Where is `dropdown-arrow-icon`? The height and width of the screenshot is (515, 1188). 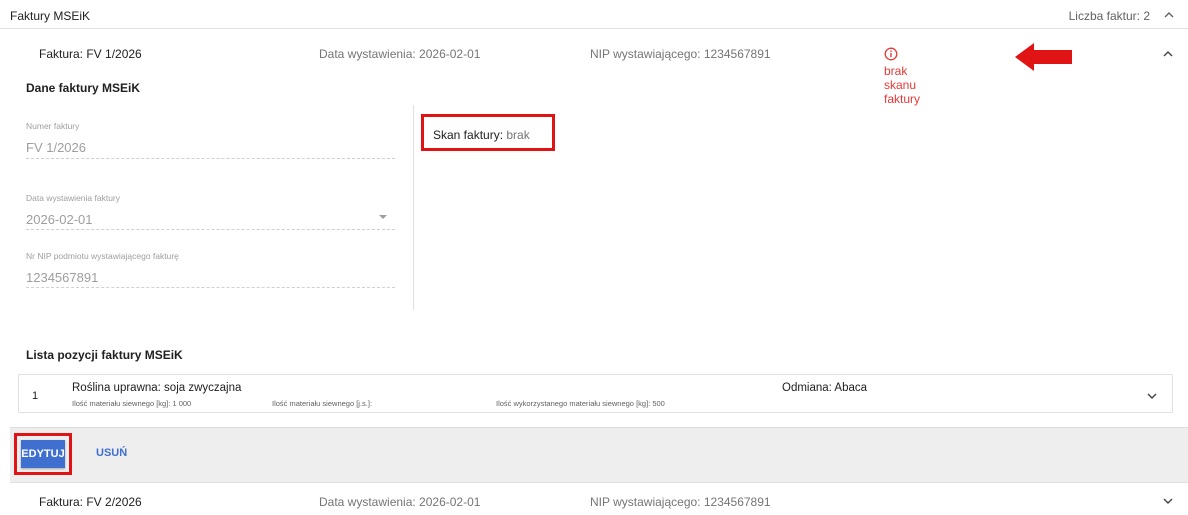 dropdown-arrow-icon is located at coordinates (383, 217).